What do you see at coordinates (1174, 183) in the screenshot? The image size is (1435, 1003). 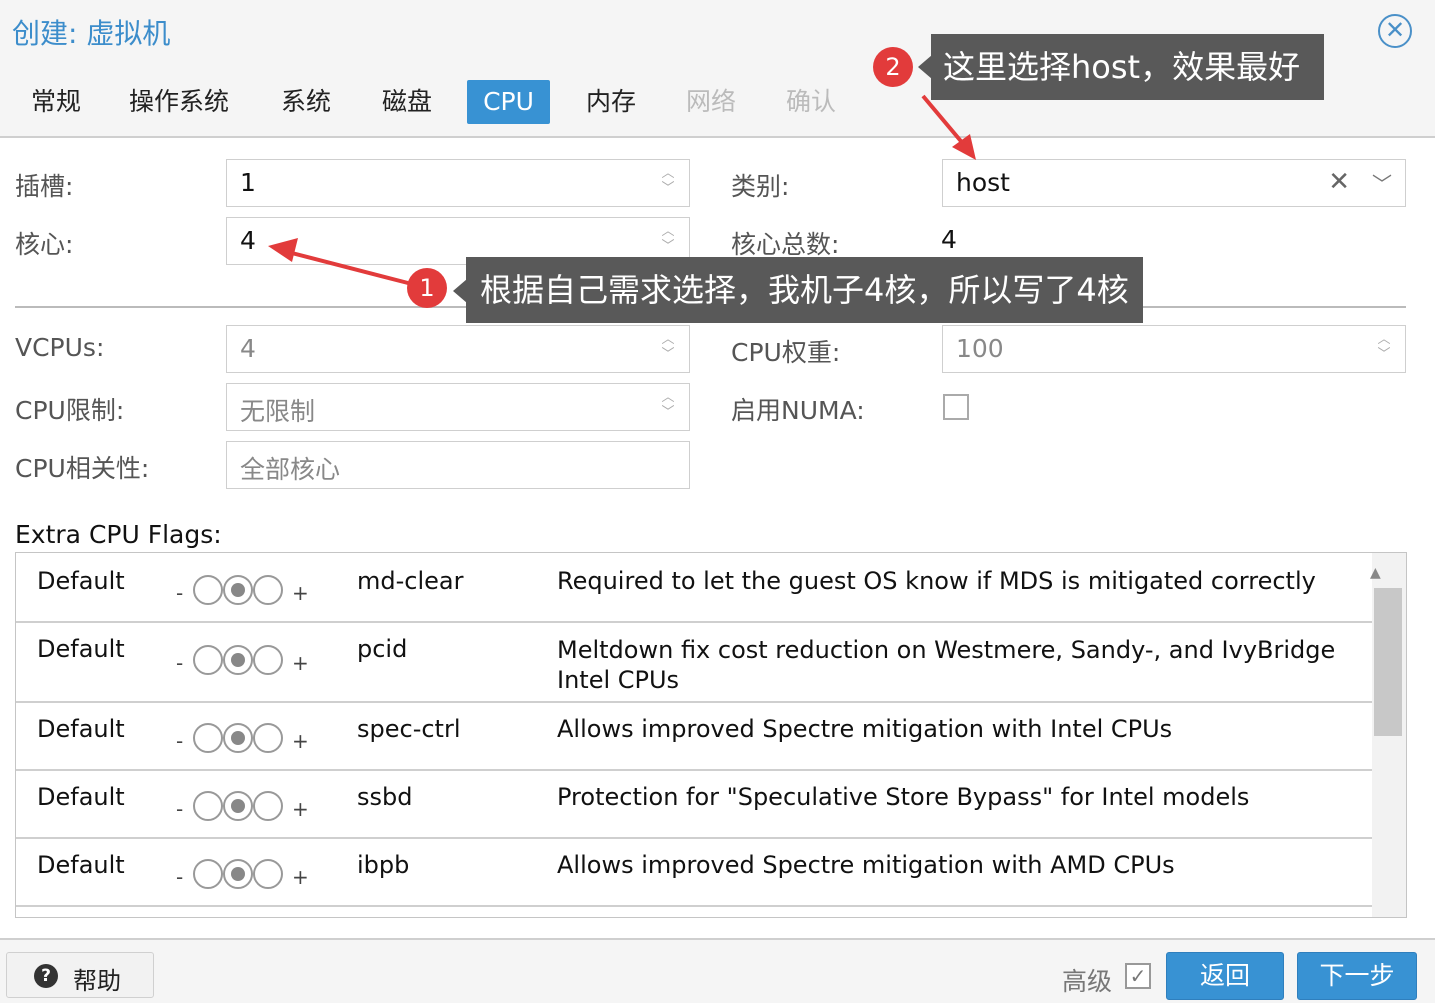 I see `type-combobox: host ✕ ﹀` at bounding box center [1174, 183].